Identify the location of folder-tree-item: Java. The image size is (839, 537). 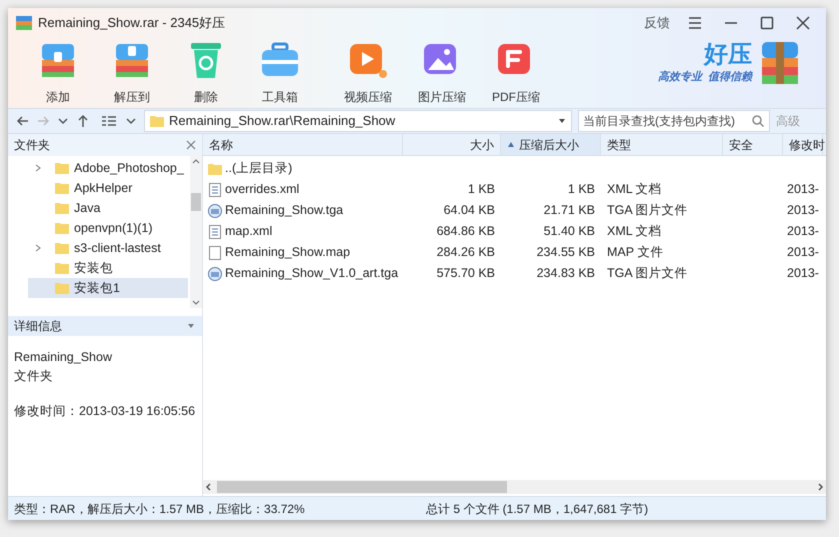
(108, 208).